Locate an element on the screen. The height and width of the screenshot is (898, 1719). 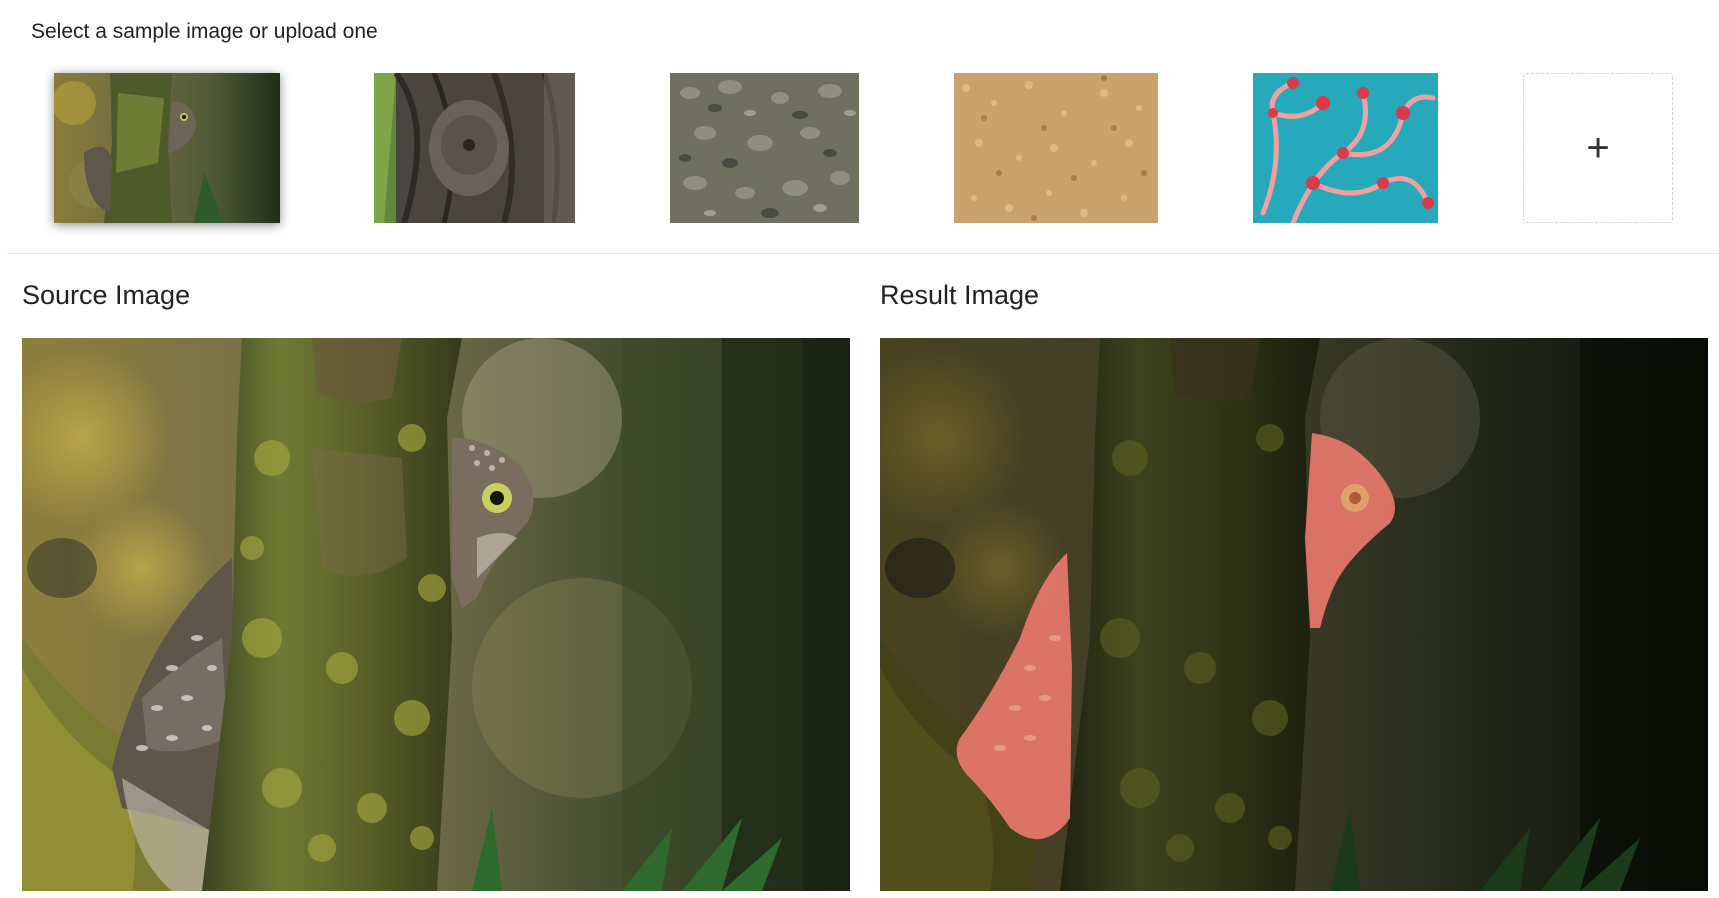
upload-image-button: + is located at coordinates (1598, 148).